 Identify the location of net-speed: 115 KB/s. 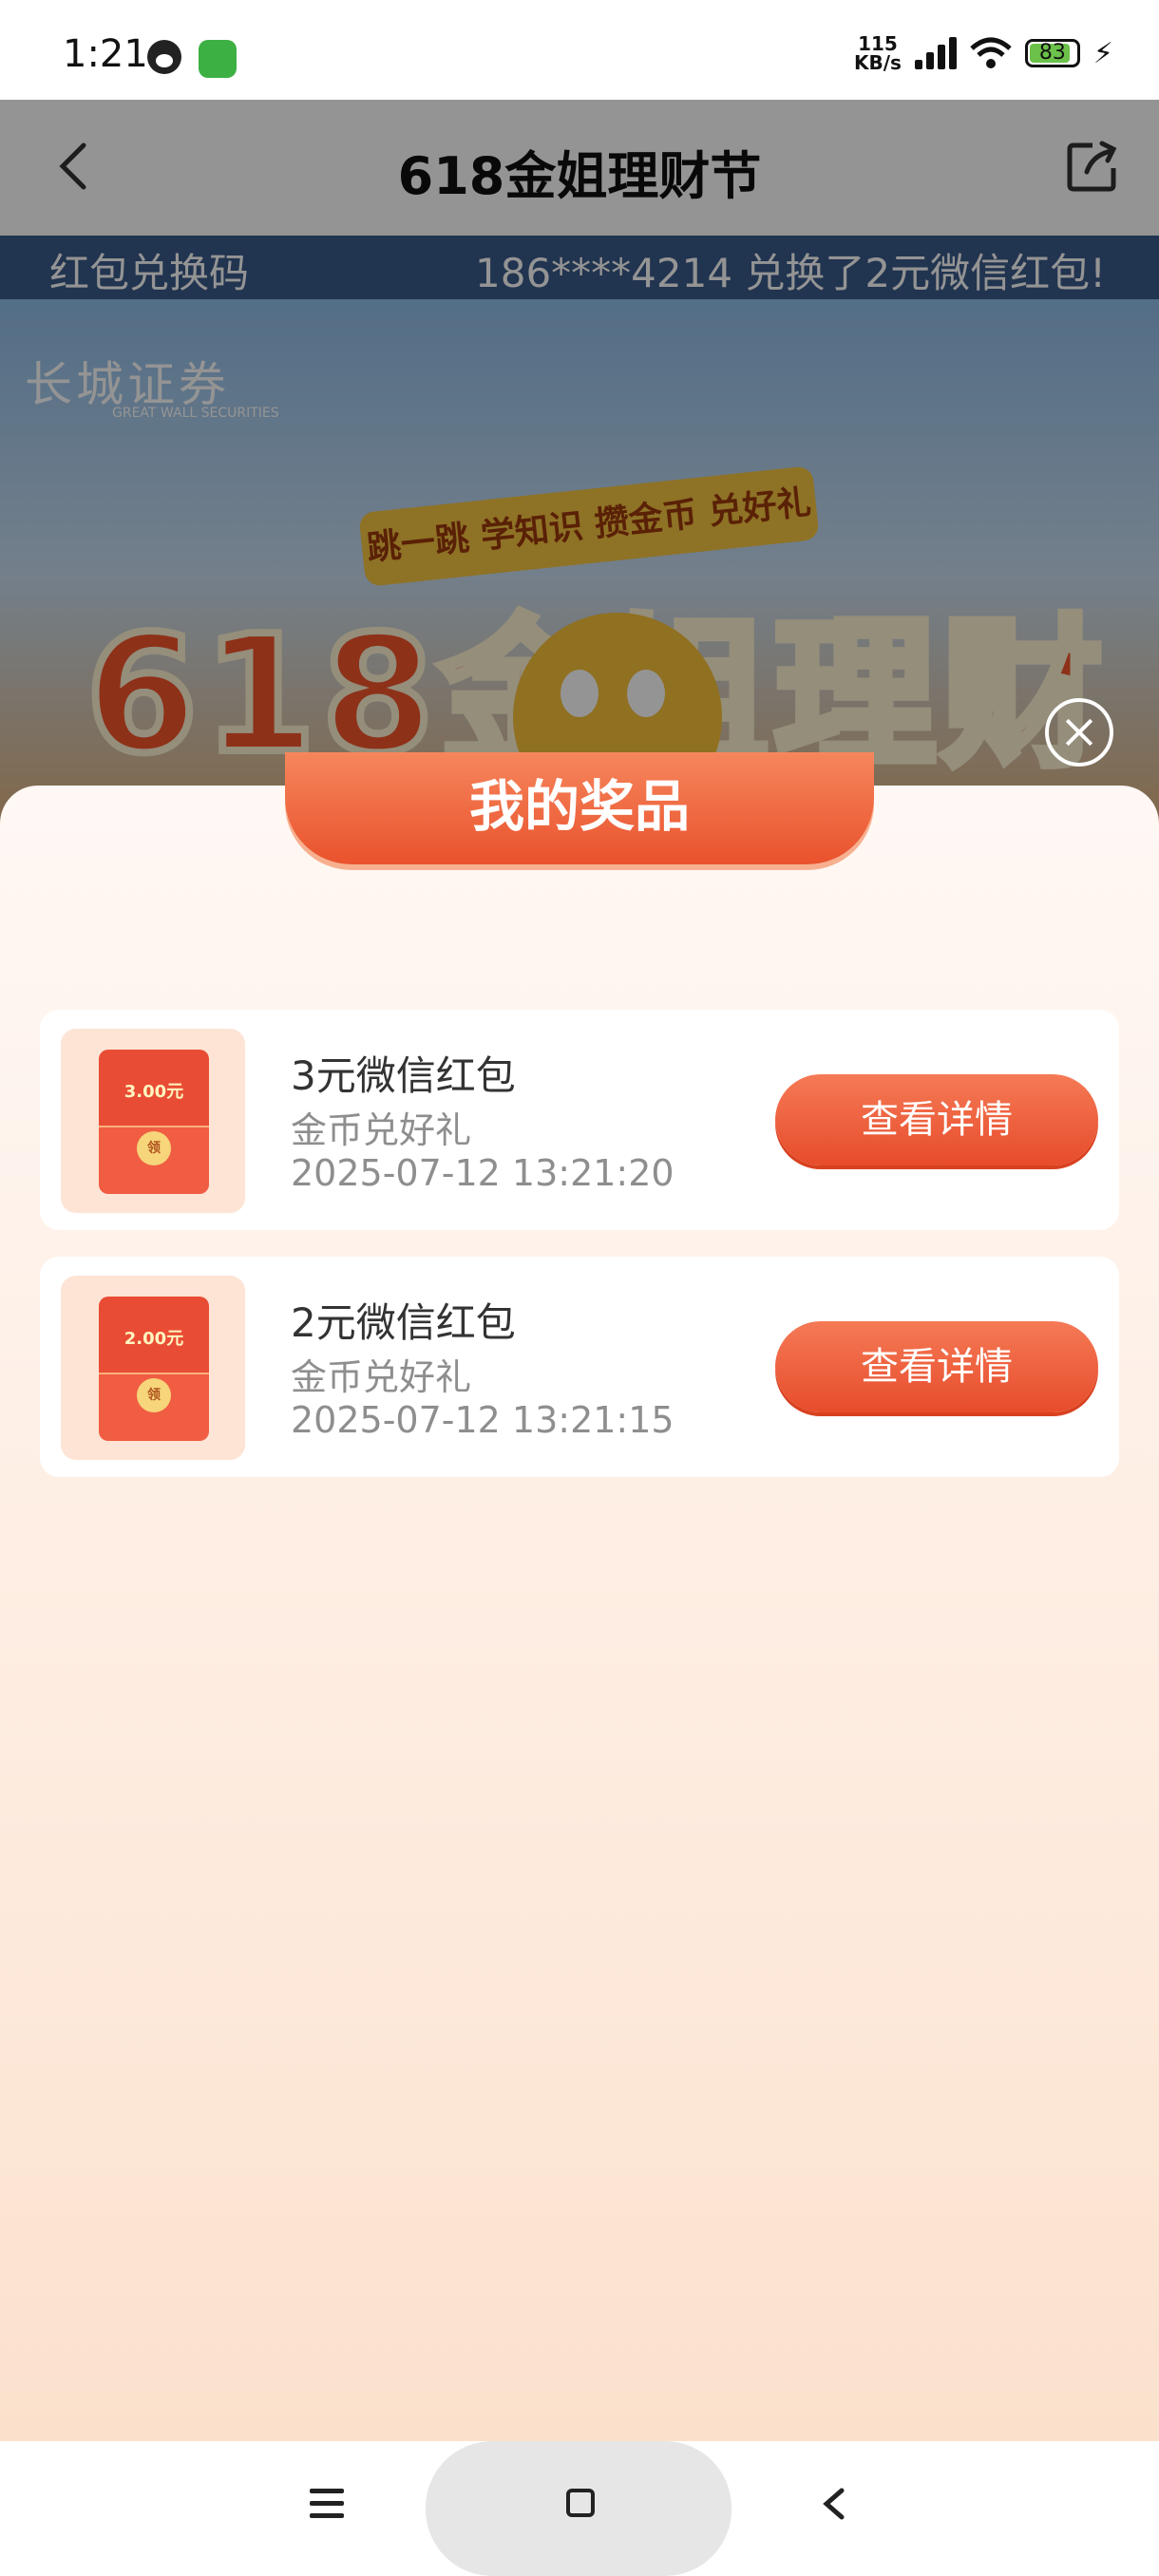
(878, 53).